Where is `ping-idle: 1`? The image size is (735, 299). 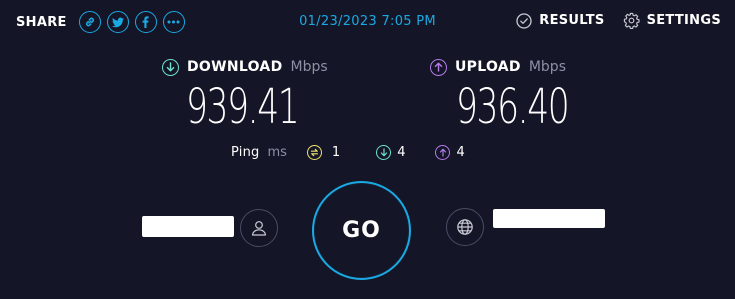 ping-idle: 1 is located at coordinates (323, 152).